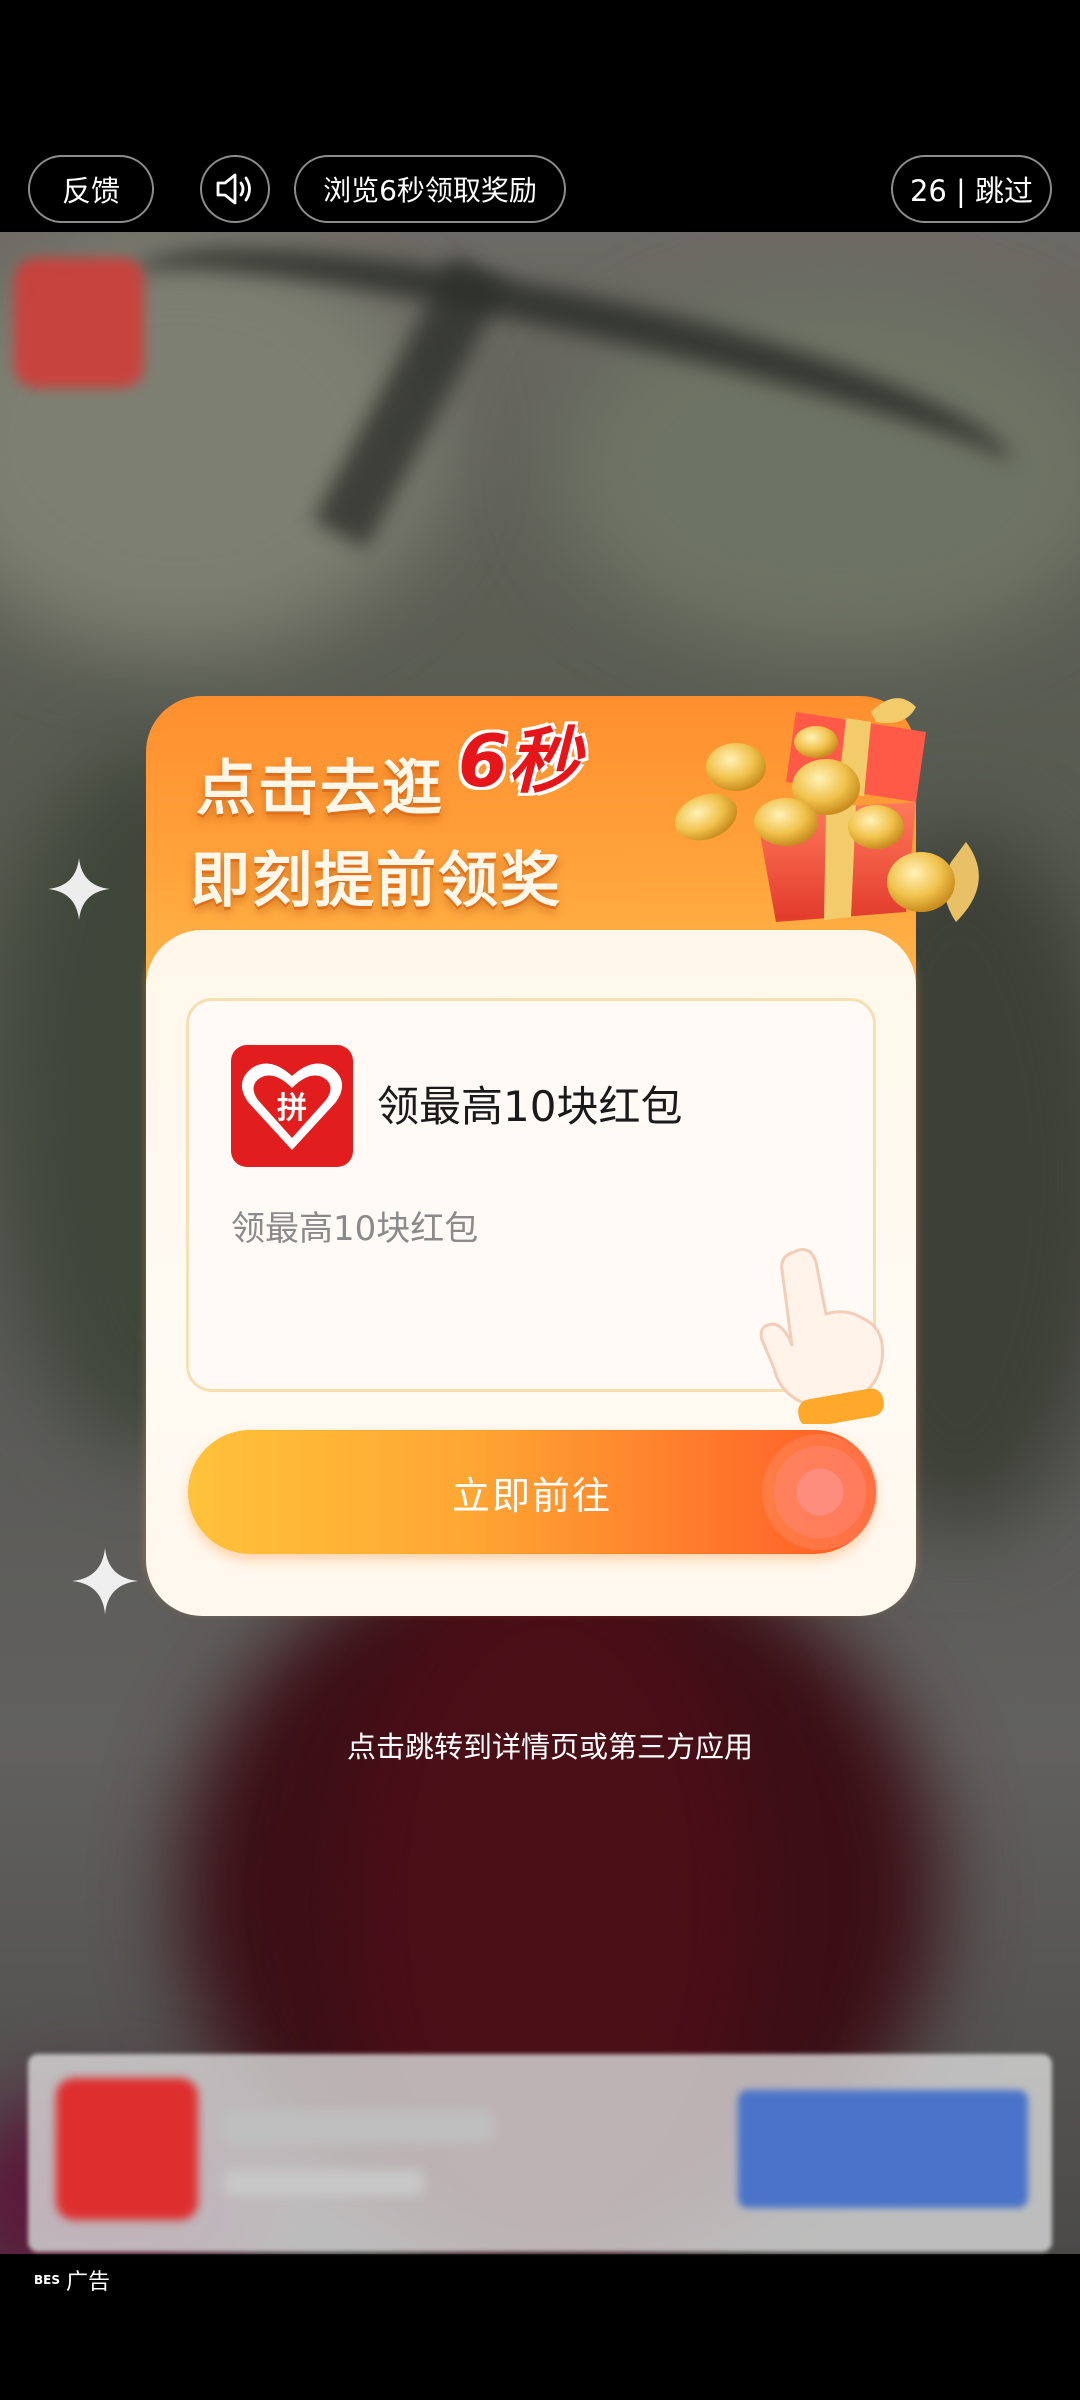 This screenshot has width=1080, height=2400. I want to click on sound-toggle-button, so click(235, 189).